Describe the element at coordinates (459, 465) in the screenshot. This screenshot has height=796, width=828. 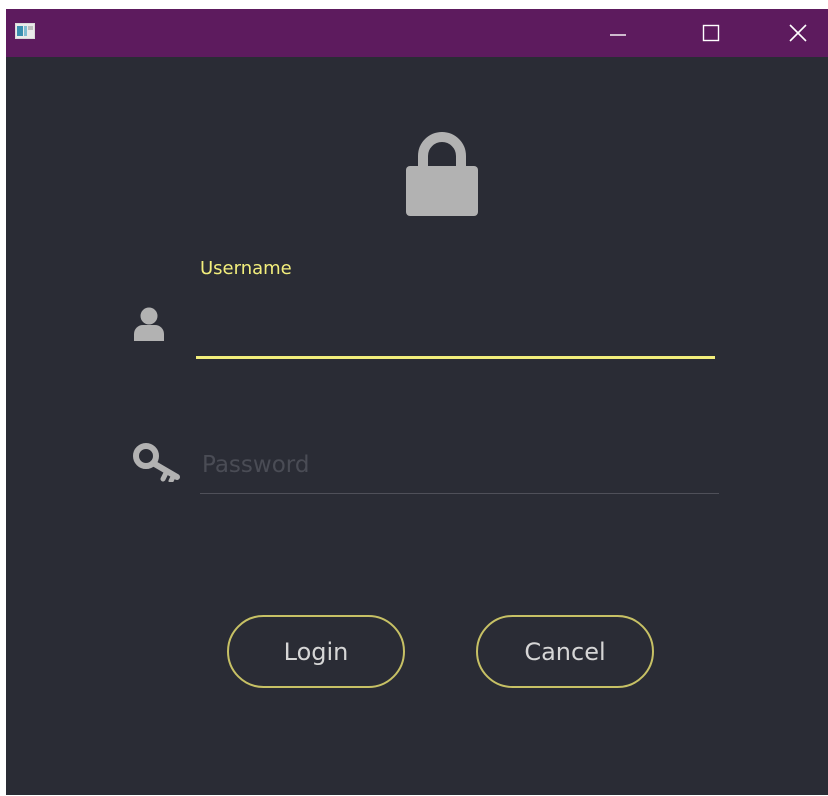
I see `password-input` at that location.